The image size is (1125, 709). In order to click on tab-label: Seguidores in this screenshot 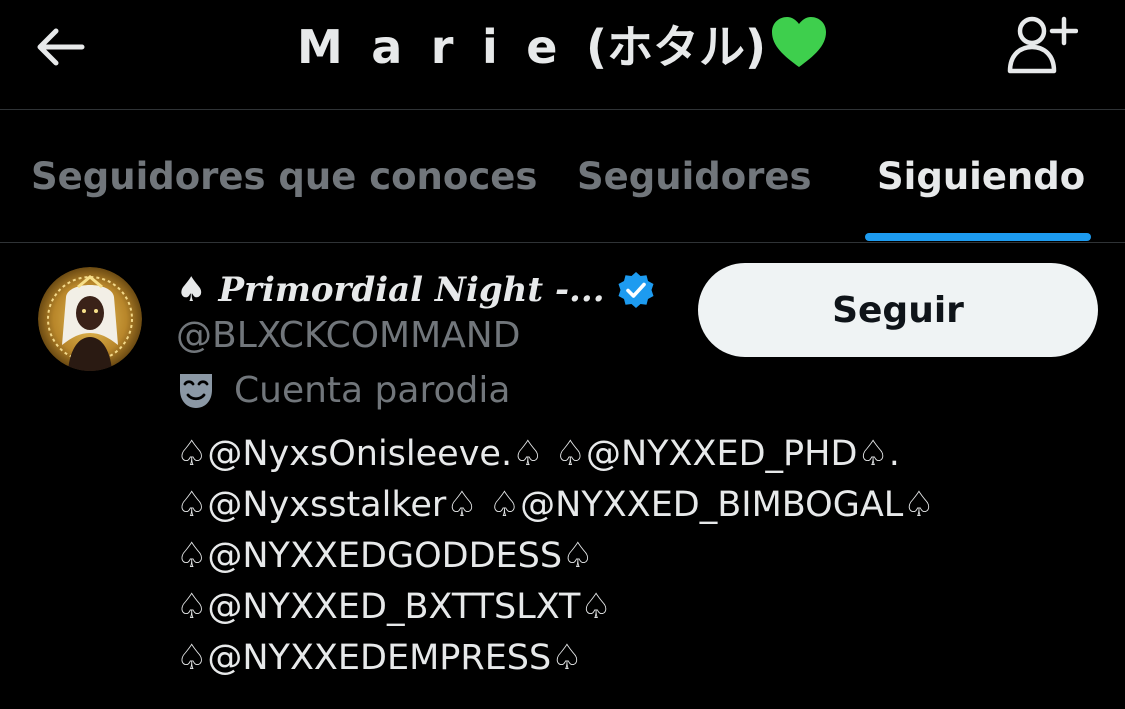, I will do `click(694, 176)`.